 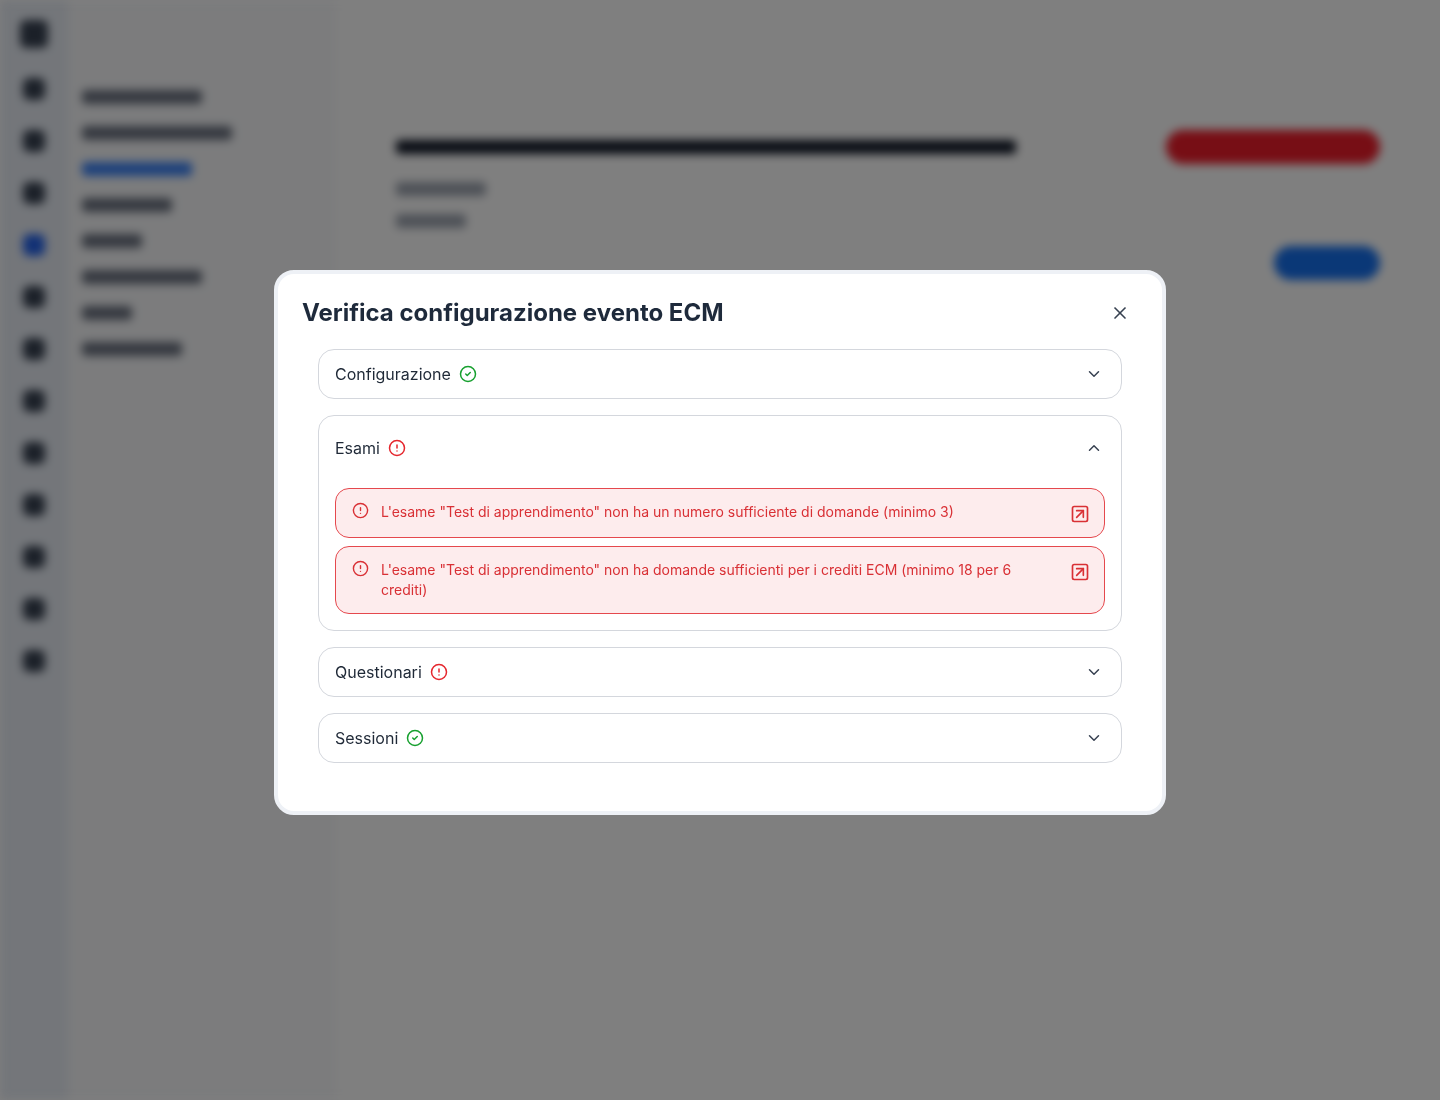 I want to click on accordion-header: Questionari, so click(x=720, y=672).